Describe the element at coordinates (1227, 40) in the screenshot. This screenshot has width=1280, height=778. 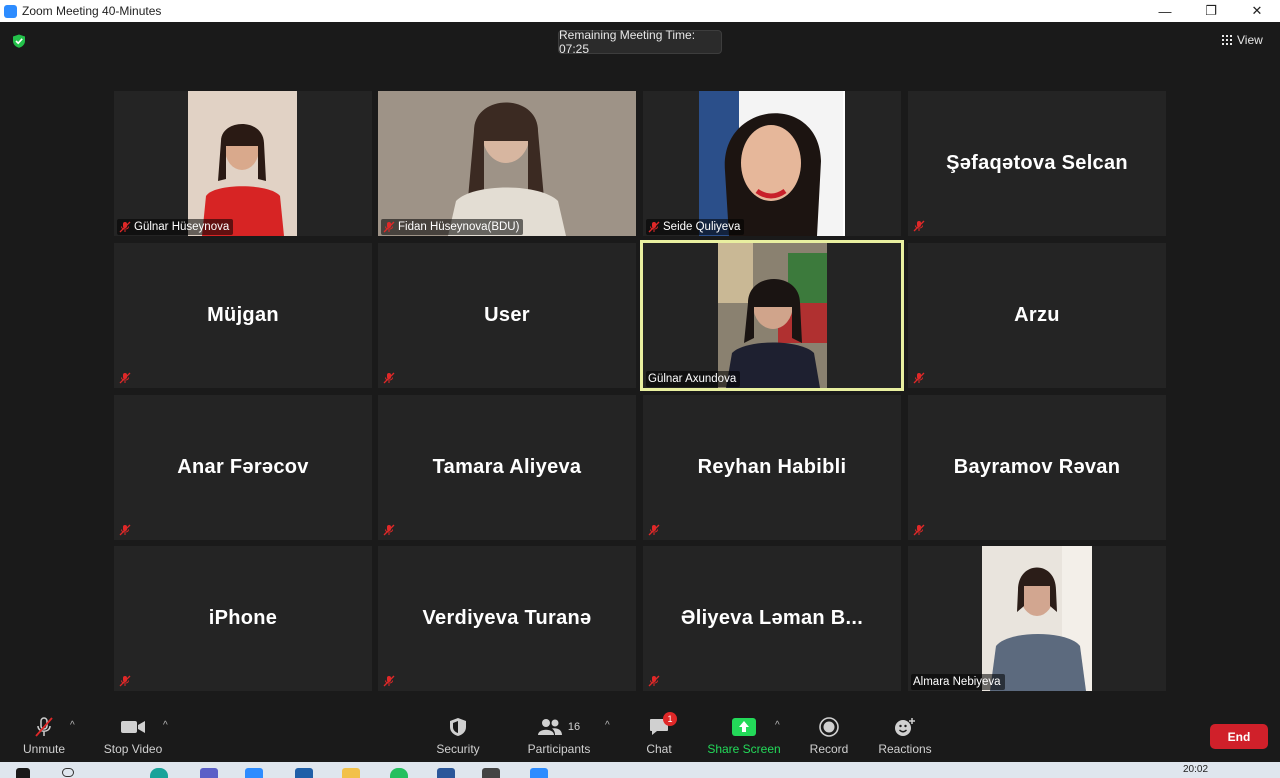
I see `gallery-grid-icon` at that location.